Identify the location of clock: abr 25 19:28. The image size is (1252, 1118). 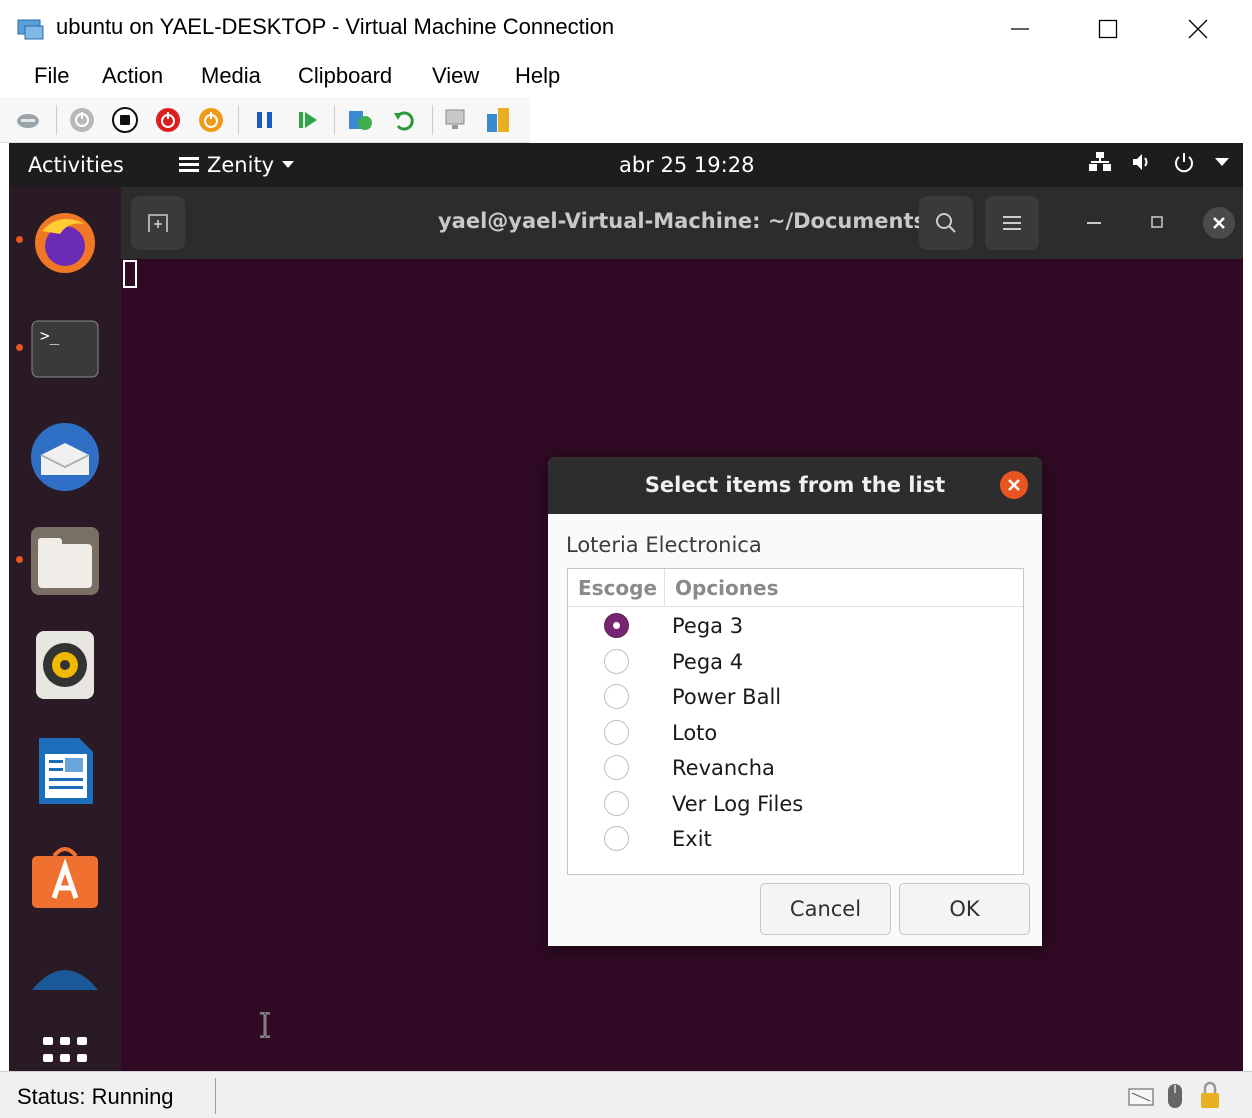
(686, 165).